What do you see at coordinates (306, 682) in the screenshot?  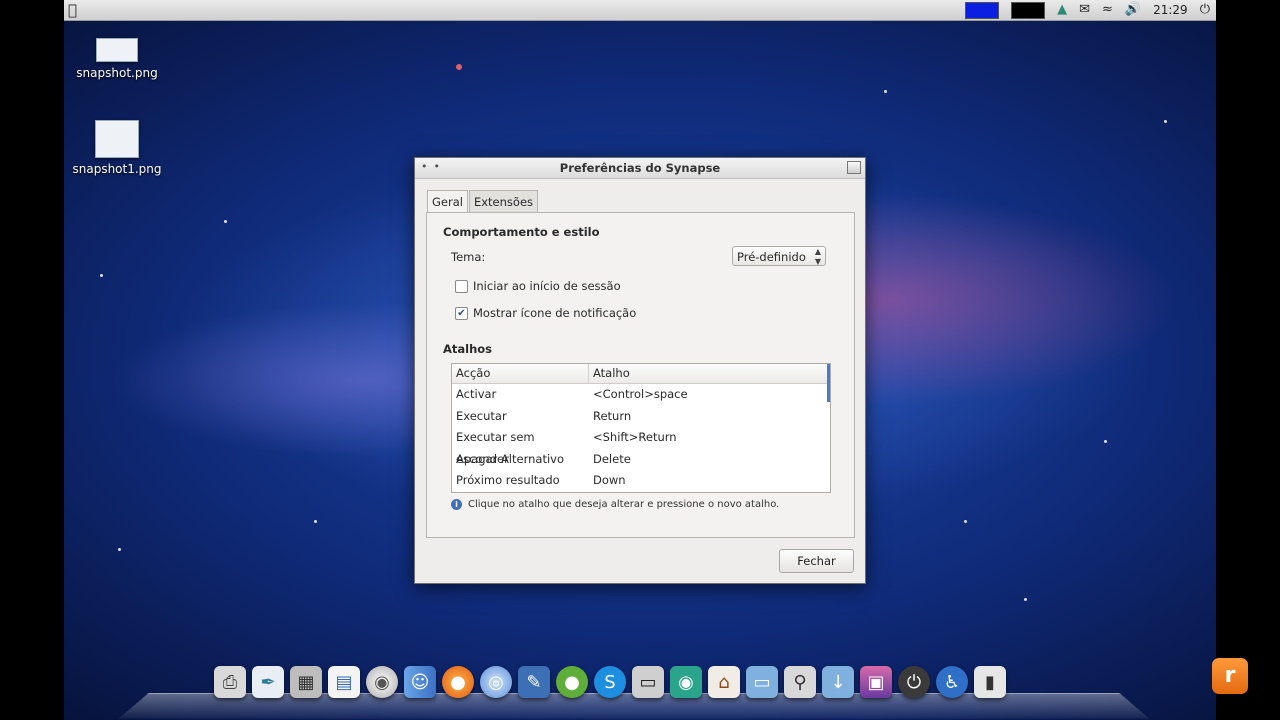 I see `calculator-icon: ▦` at bounding box center [306, 682].